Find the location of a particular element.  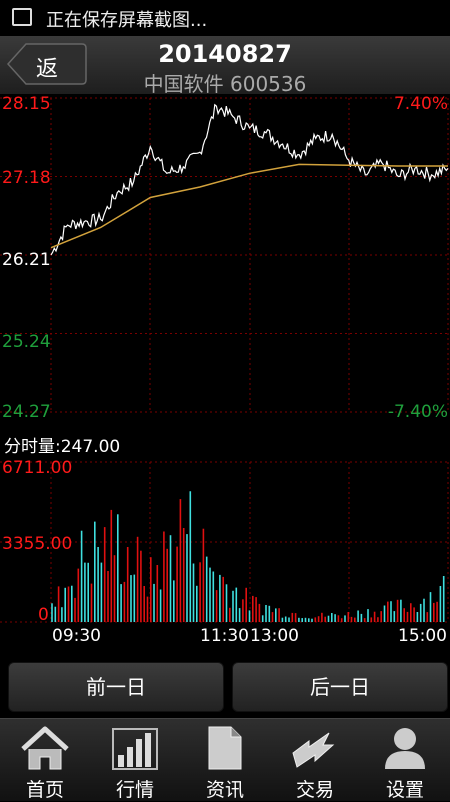

percent-tick-label: 7.40% is located at coordinates (420, 104).